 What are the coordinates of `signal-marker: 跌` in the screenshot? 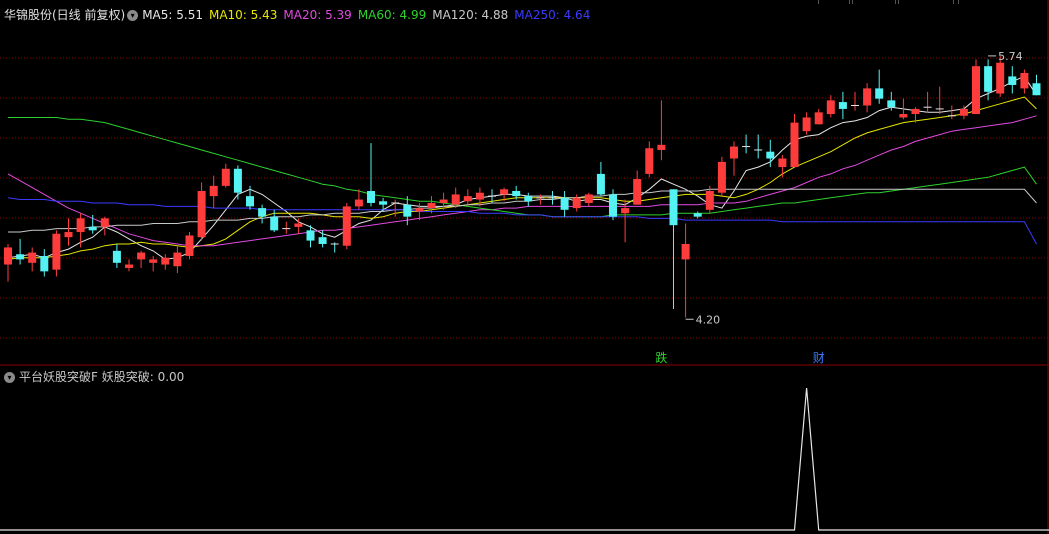 It's located at (661, 357).